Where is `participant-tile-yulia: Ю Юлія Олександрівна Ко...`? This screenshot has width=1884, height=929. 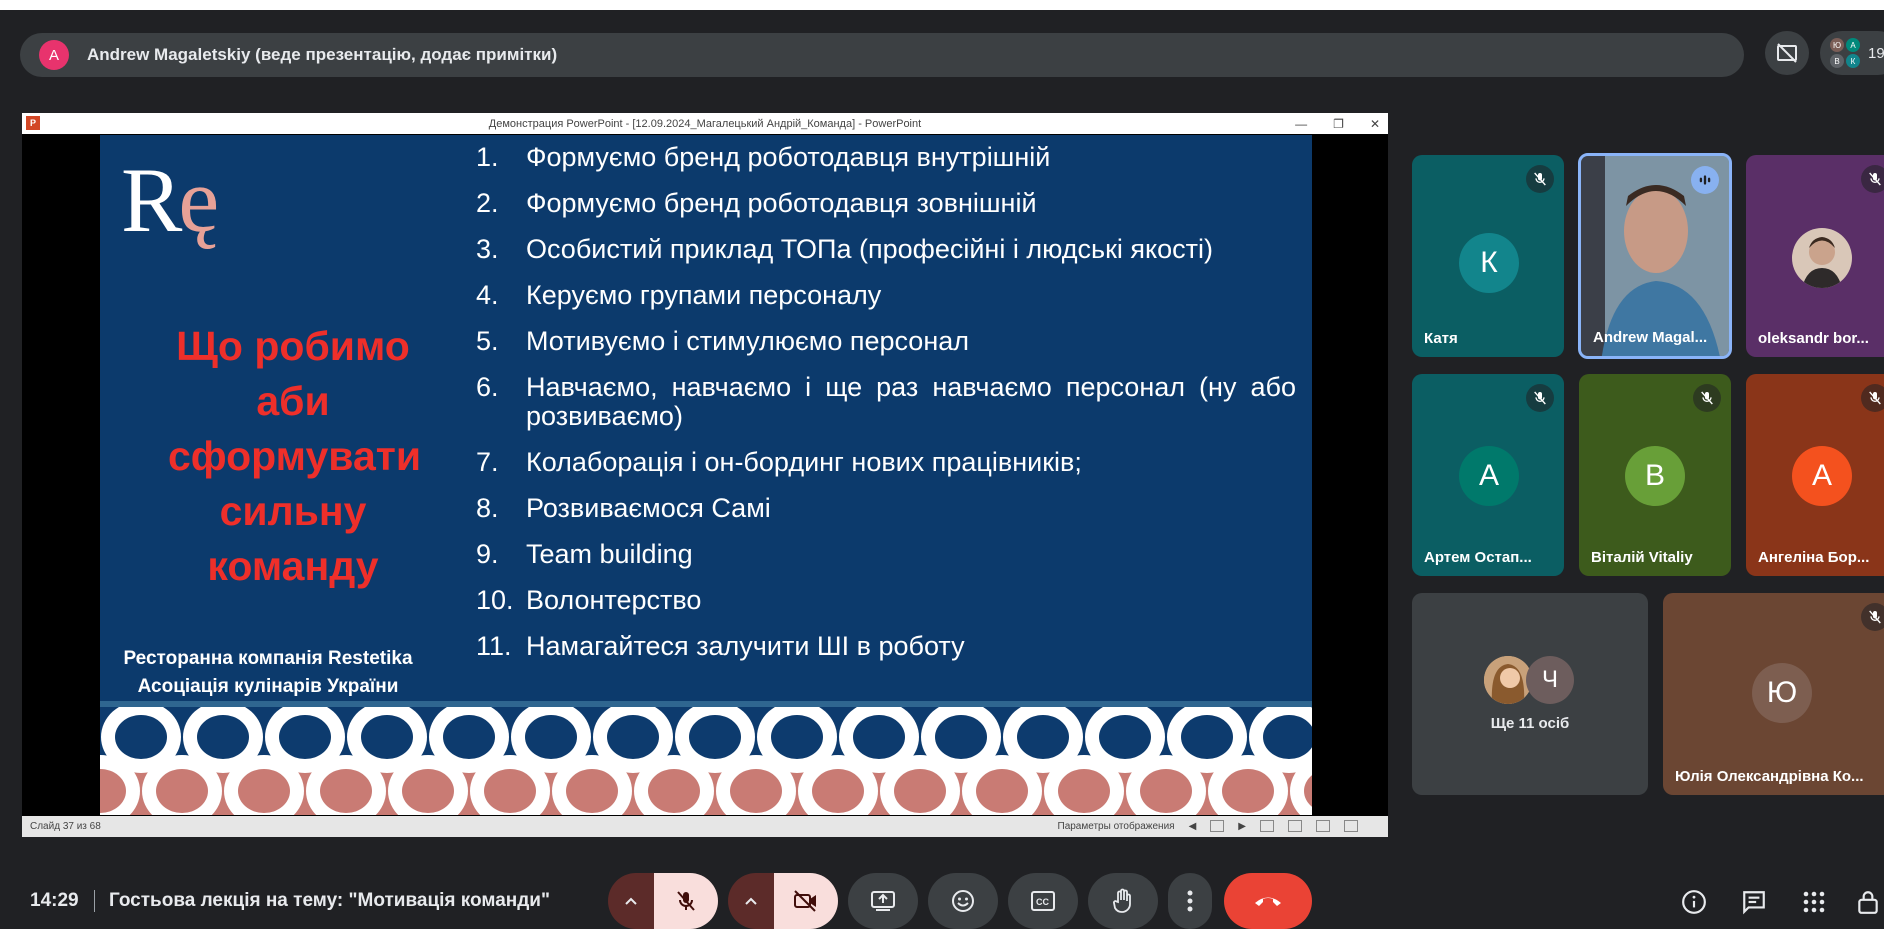 participant-tile-yulia: Ю Юлія Олександрівна Ко... is located at coordinates (1773, 694).